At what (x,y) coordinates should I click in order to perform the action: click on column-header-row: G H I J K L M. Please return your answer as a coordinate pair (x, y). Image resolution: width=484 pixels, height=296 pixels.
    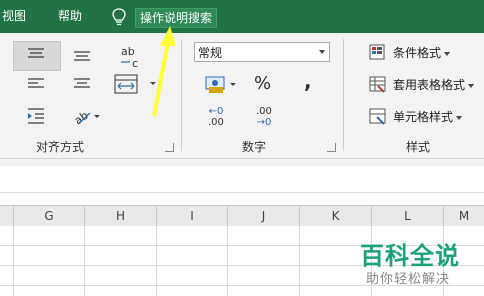
    Looking at the image, I should click on (242, 216).